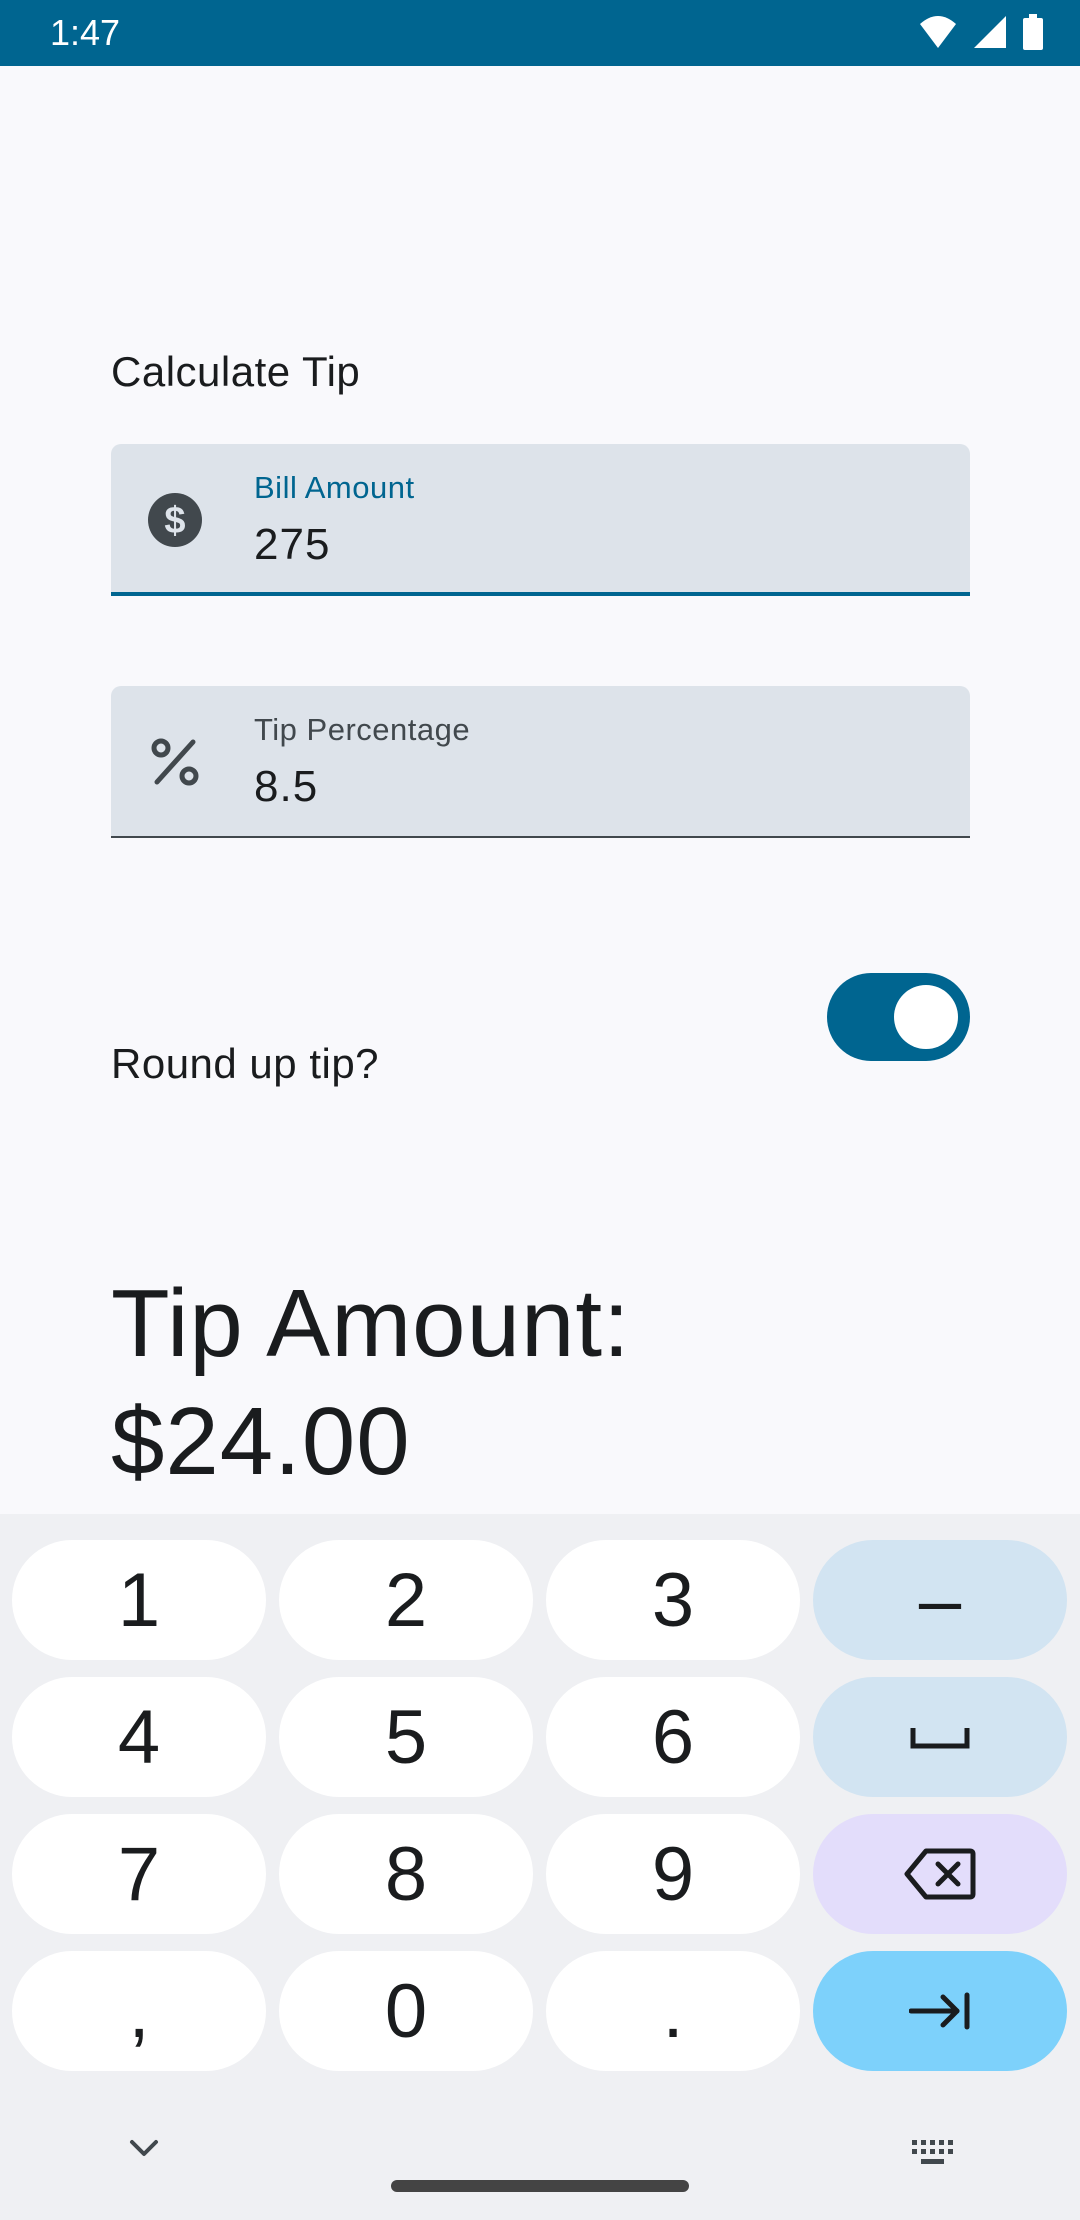 Image resolution: width=1080 pixels, height=2220 pixels. I want to click on space-icon, so click(940, 1738).